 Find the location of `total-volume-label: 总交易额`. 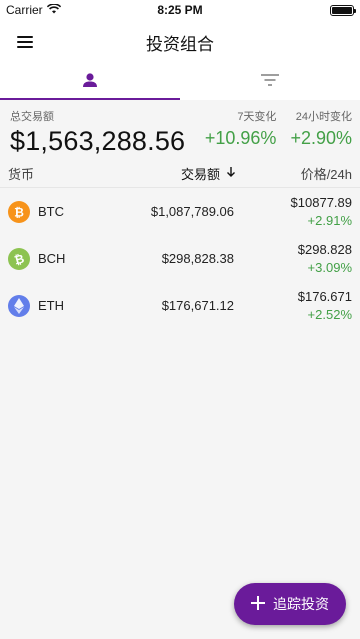

total-volume-label: 总交易额 is located at coordinates (32, 117).